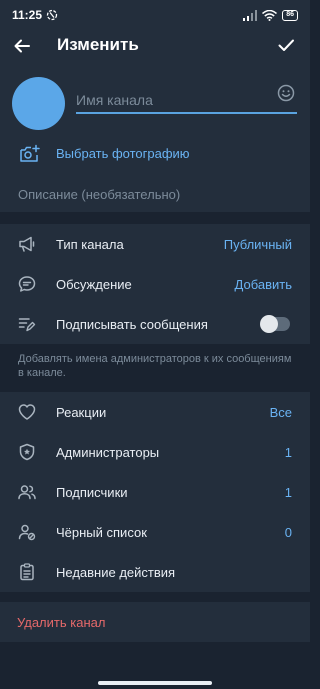 This screenshot has width=320, height=689. Describe the element at coordinates (90, 244) in the screenshot. I see `channel-type-label: Тип канала` at that location.